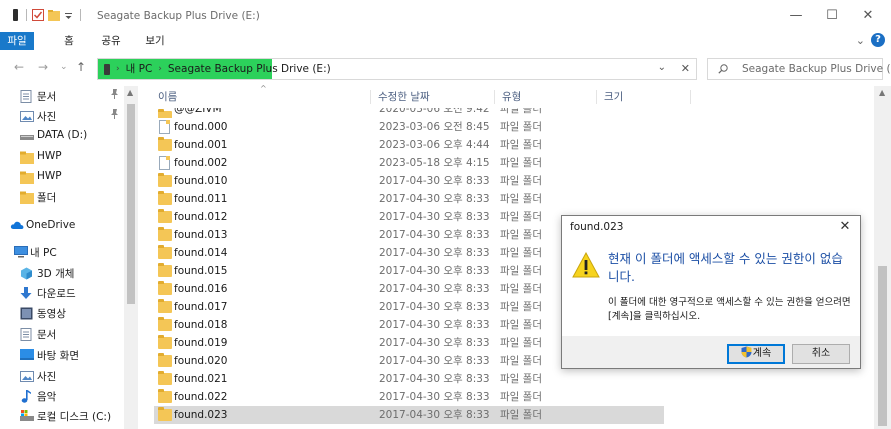  I want to click on file-row: found.011 2017-04-30 오후 8:33 파일 폴더, so click(409, 199).